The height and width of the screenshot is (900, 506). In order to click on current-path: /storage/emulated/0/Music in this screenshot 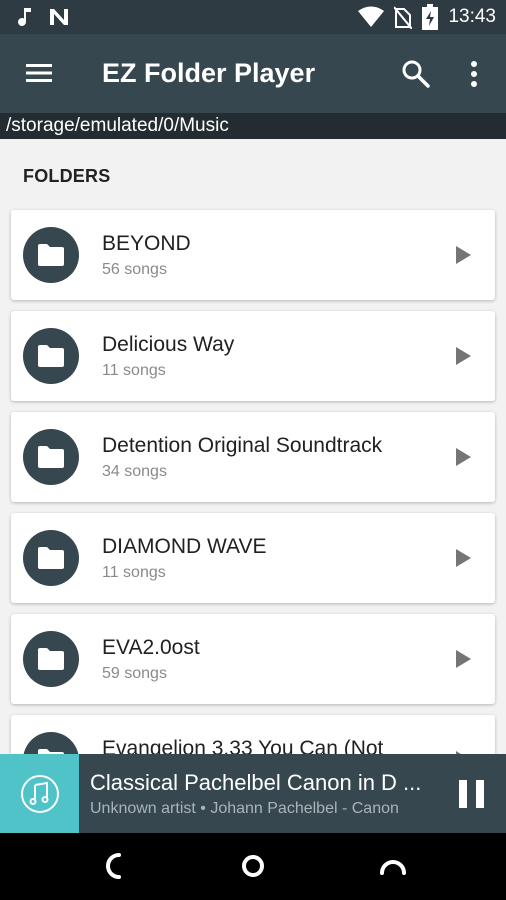, I will do `click(253, 126)`.